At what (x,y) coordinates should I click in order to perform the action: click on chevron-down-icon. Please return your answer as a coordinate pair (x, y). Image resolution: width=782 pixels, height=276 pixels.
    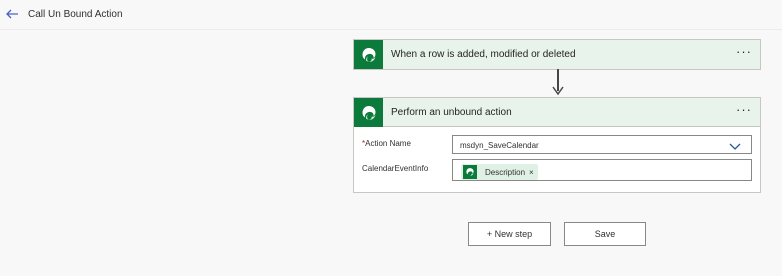
    Looking at the image, I should click on (735, 148).